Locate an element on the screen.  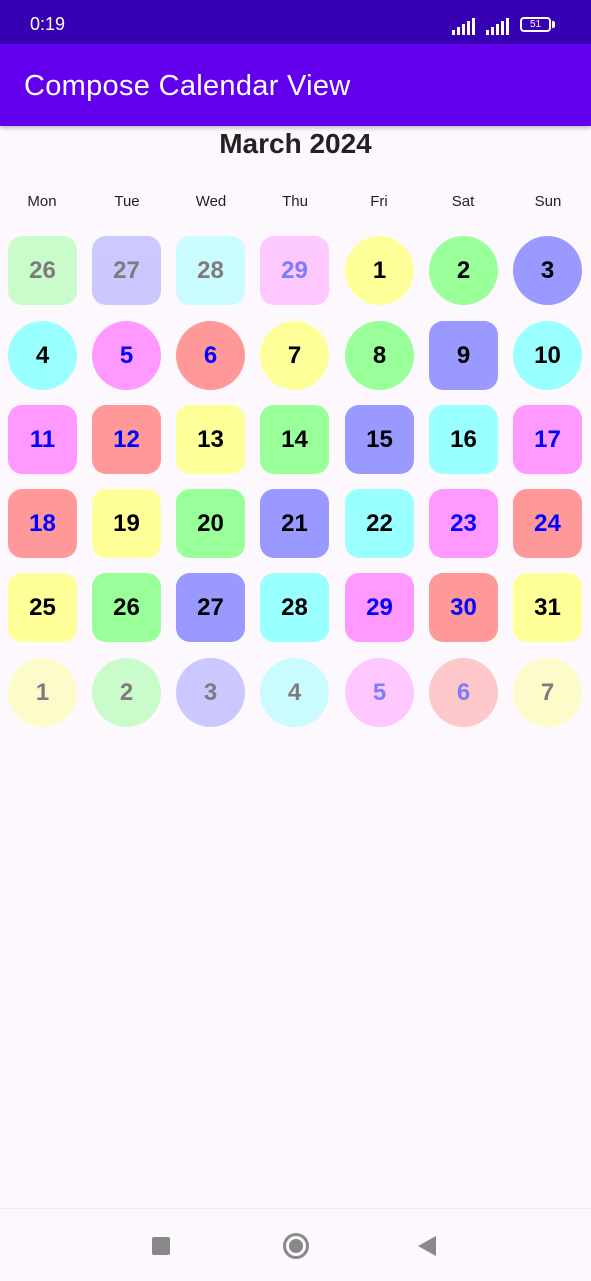
recent-apps-icon is located at coordinates (161, 1246).